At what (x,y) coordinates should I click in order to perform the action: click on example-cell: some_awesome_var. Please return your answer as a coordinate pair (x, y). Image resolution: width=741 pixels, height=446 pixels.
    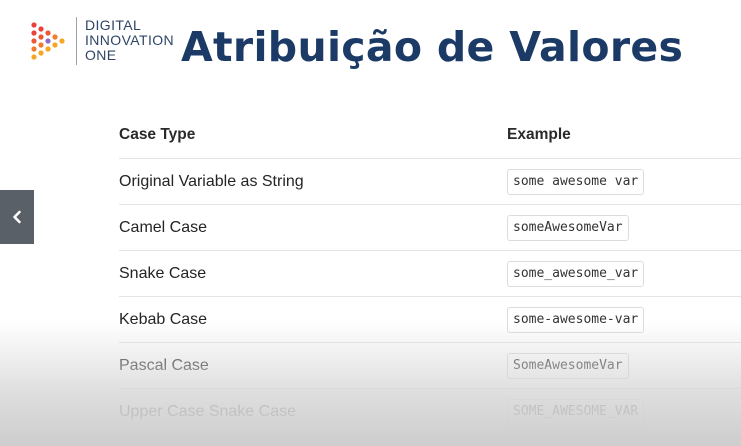
    Looking at the image, I should click on (576, 273).